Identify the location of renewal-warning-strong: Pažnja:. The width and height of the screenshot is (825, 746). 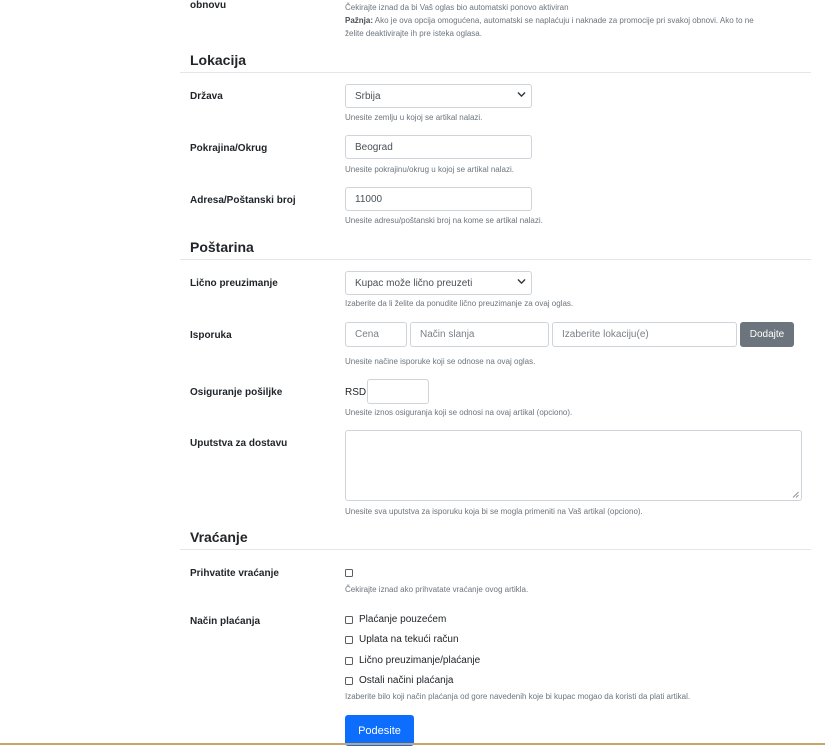
(359, 20).